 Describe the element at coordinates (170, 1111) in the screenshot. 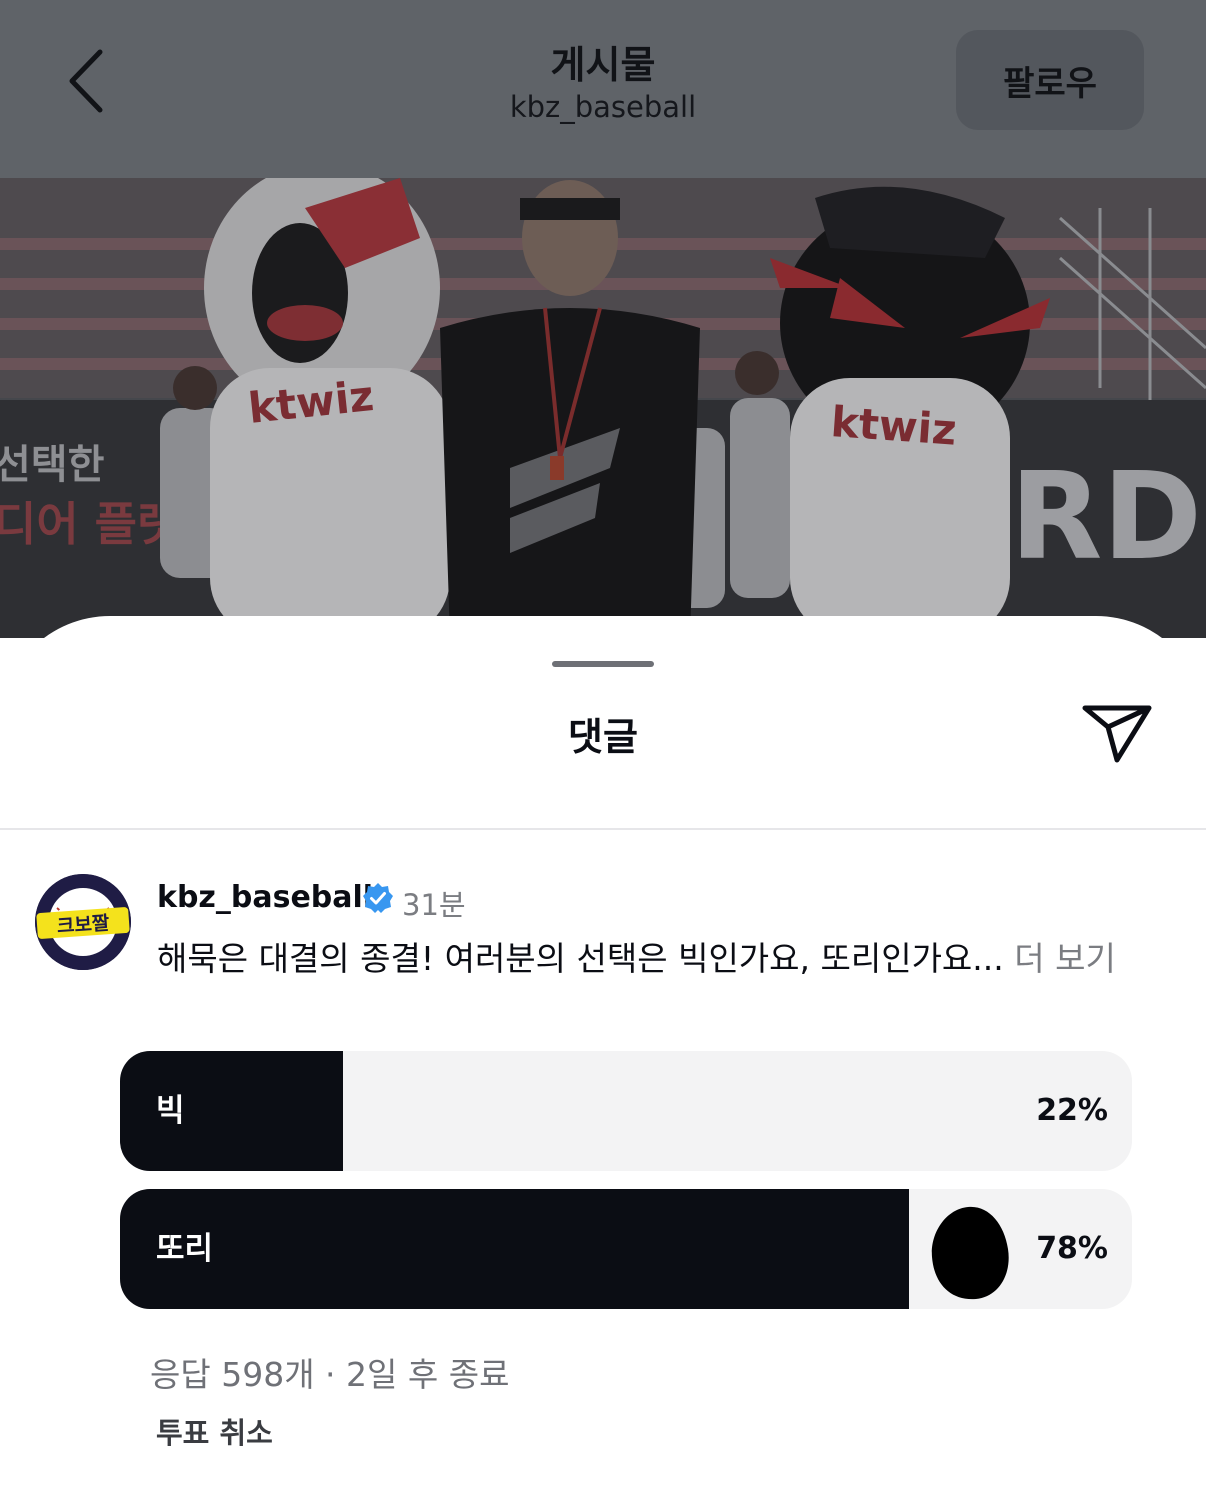

I see `poll-option-label: 빅` at that location.